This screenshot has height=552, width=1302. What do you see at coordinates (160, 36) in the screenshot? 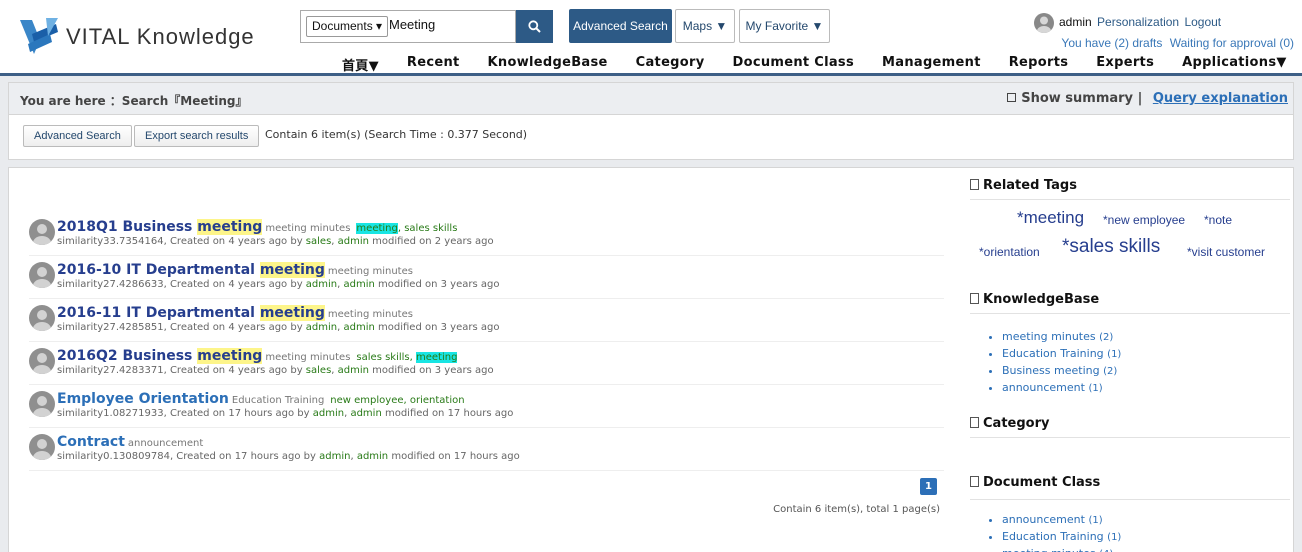
I see `logo-text: VITAL Knowledge` at bounding box center [160, 36].